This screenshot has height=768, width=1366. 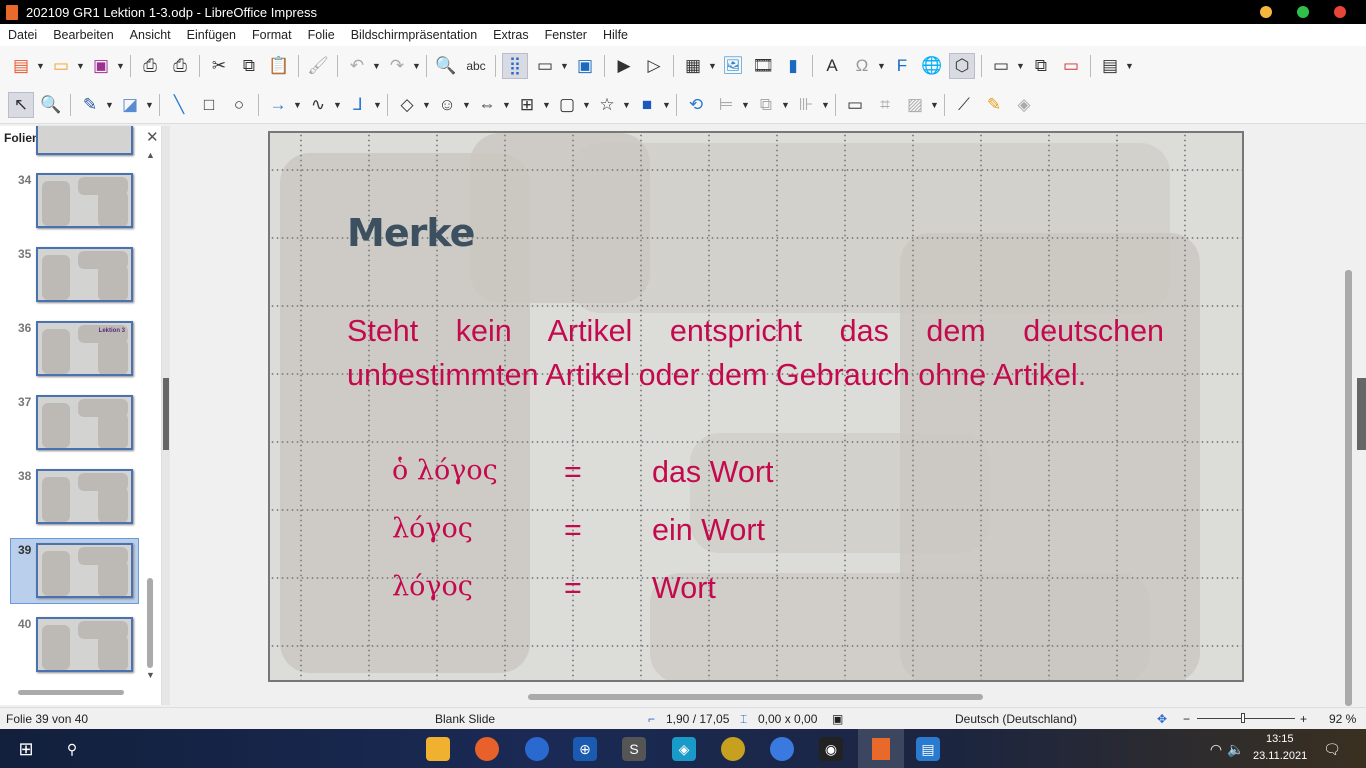 What do you see at coordinates (806, 105) in the screenshot?
I see `distribute-icon: ⊪` at bounding box center [806, 105].